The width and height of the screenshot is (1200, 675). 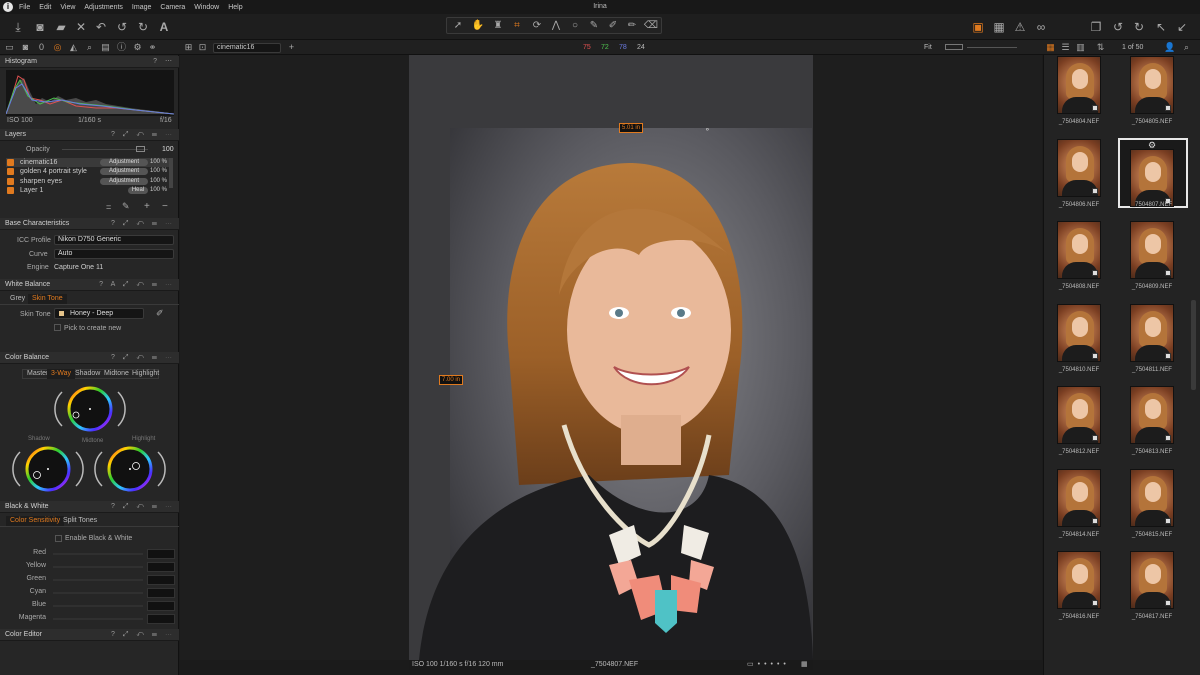 What do you see at coordinates (126, 206) in the screenshot?
I see `layer-brush-icon: ✎` at bounding box center [126, 206].